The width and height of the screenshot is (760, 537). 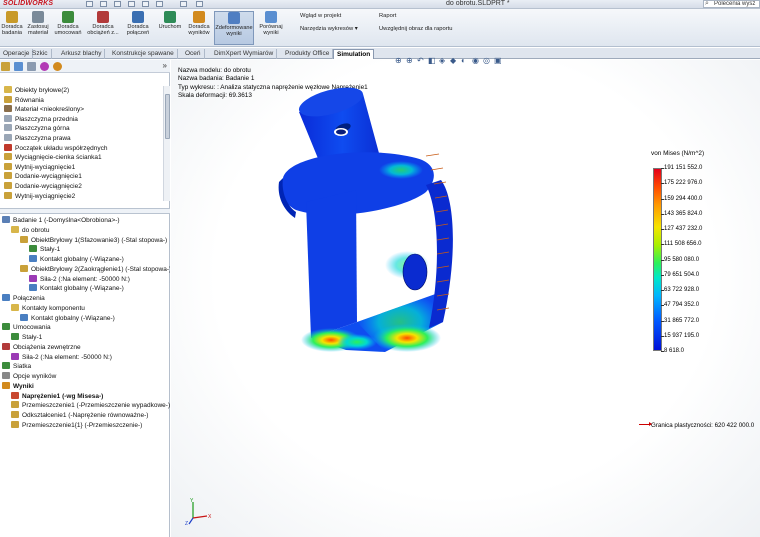 What do you see at coordinates (33, 278) in the screenshot?
I see `force-icon` at bounding box center [33, 278].